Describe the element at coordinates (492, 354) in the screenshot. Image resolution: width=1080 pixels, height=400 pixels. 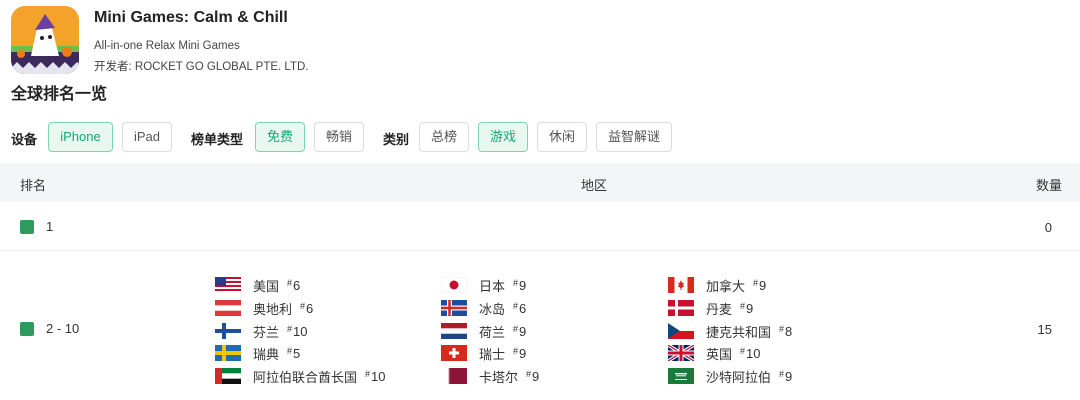
I see `country-name: 瑞士` at that location.